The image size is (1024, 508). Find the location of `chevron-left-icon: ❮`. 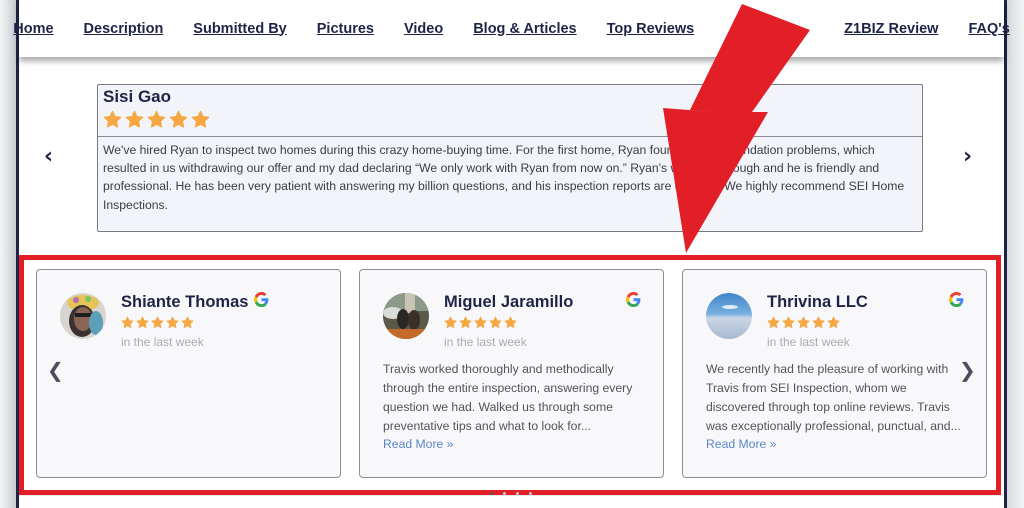

chevron-left-icon: ❮ is located at coordinates (55, 370).